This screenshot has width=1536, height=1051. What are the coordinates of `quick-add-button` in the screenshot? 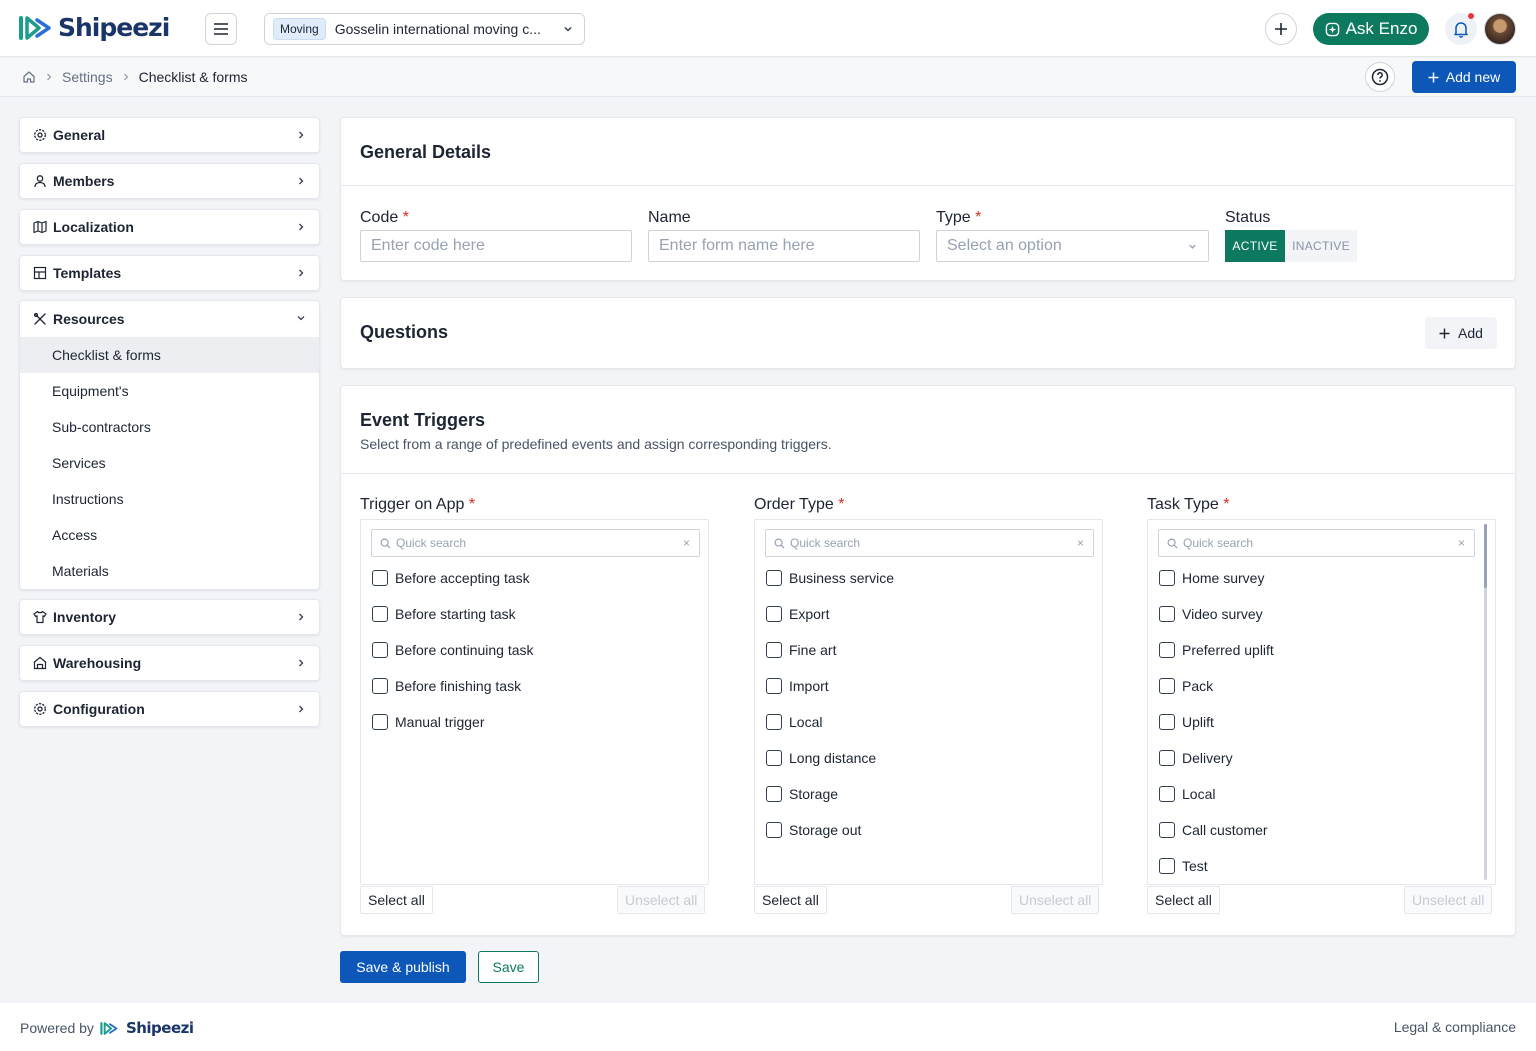 It's located at (1281, 29).